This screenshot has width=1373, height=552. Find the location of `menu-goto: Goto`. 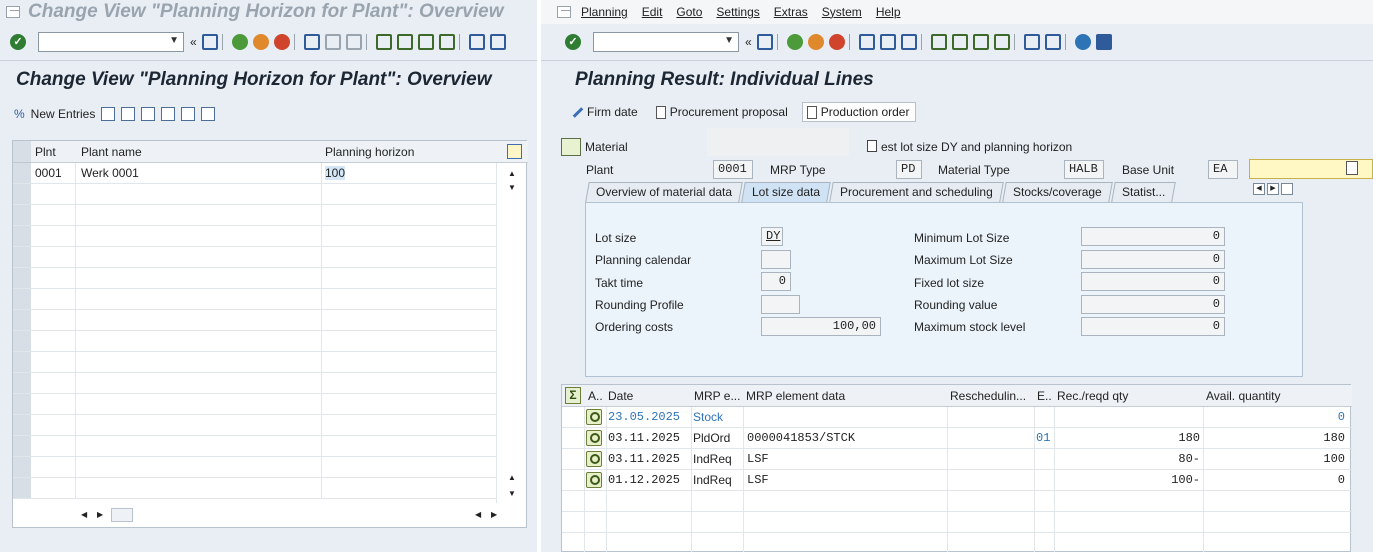

menu-goto: Goto is located at coordinates (689, 12).